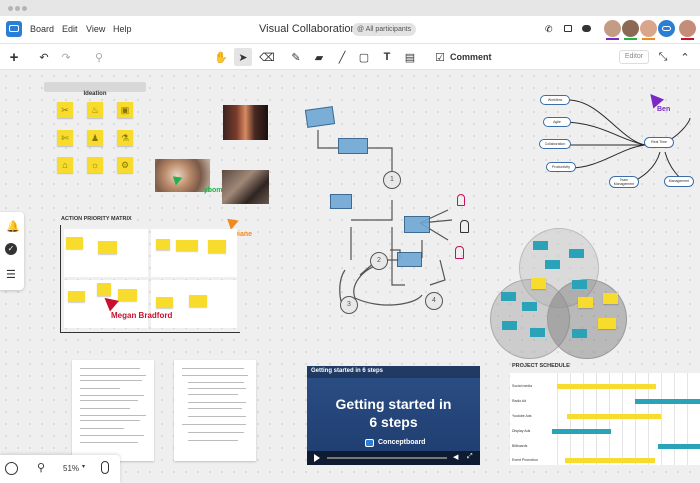 The height and width of the screenshot is (483, 700). What do you see at coordinates (11, 249) in the screenshot?
I see `tasks-check-icon: ✓` at bounding box center [11, 249].